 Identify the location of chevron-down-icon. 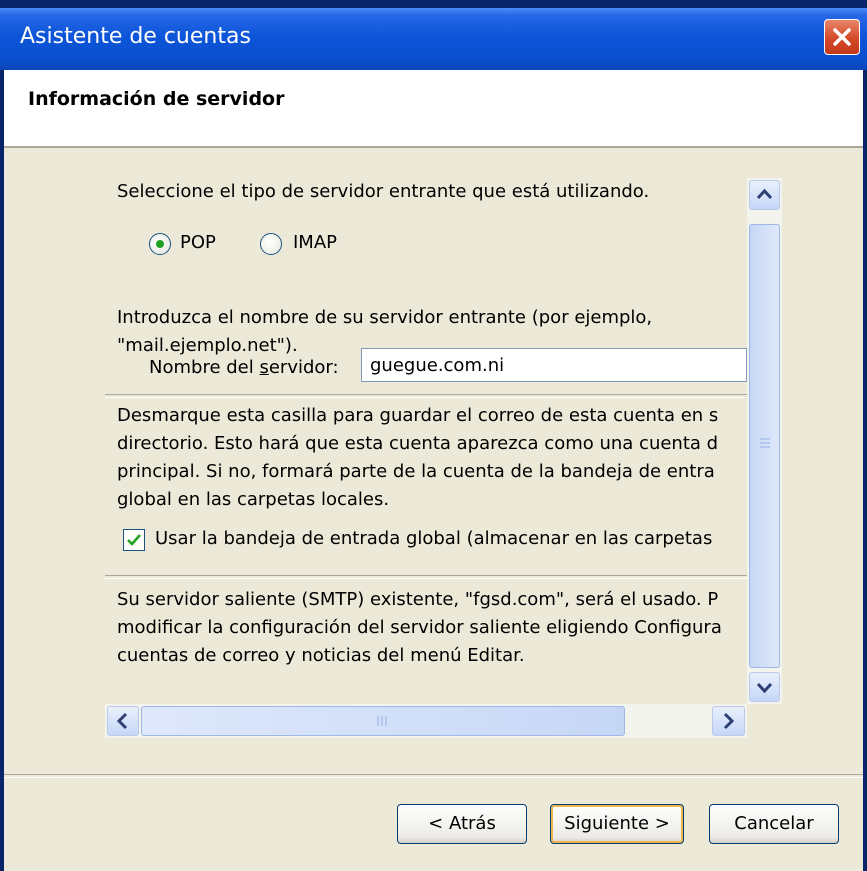
(764, 688).